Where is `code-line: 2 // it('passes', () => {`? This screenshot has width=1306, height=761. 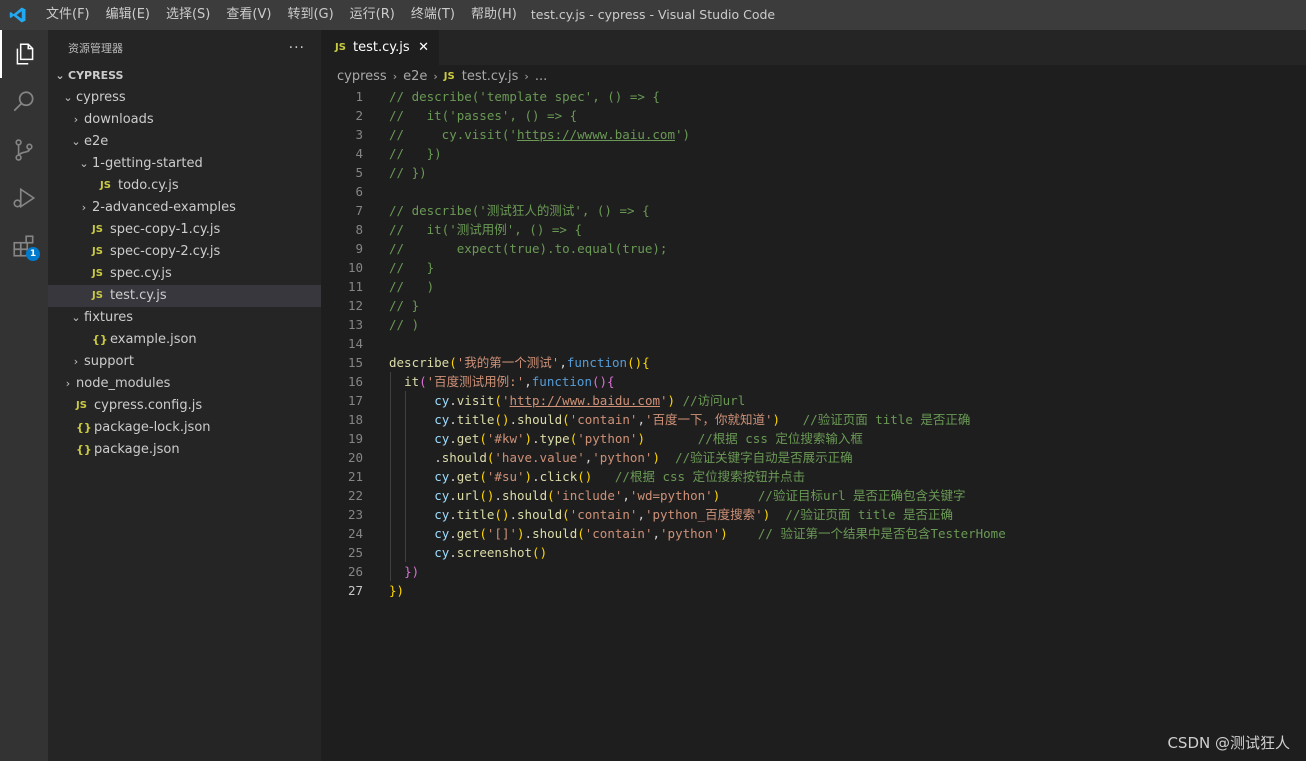
code-line: 2 // it('passes', () => { is located at coordinates (813, 115).